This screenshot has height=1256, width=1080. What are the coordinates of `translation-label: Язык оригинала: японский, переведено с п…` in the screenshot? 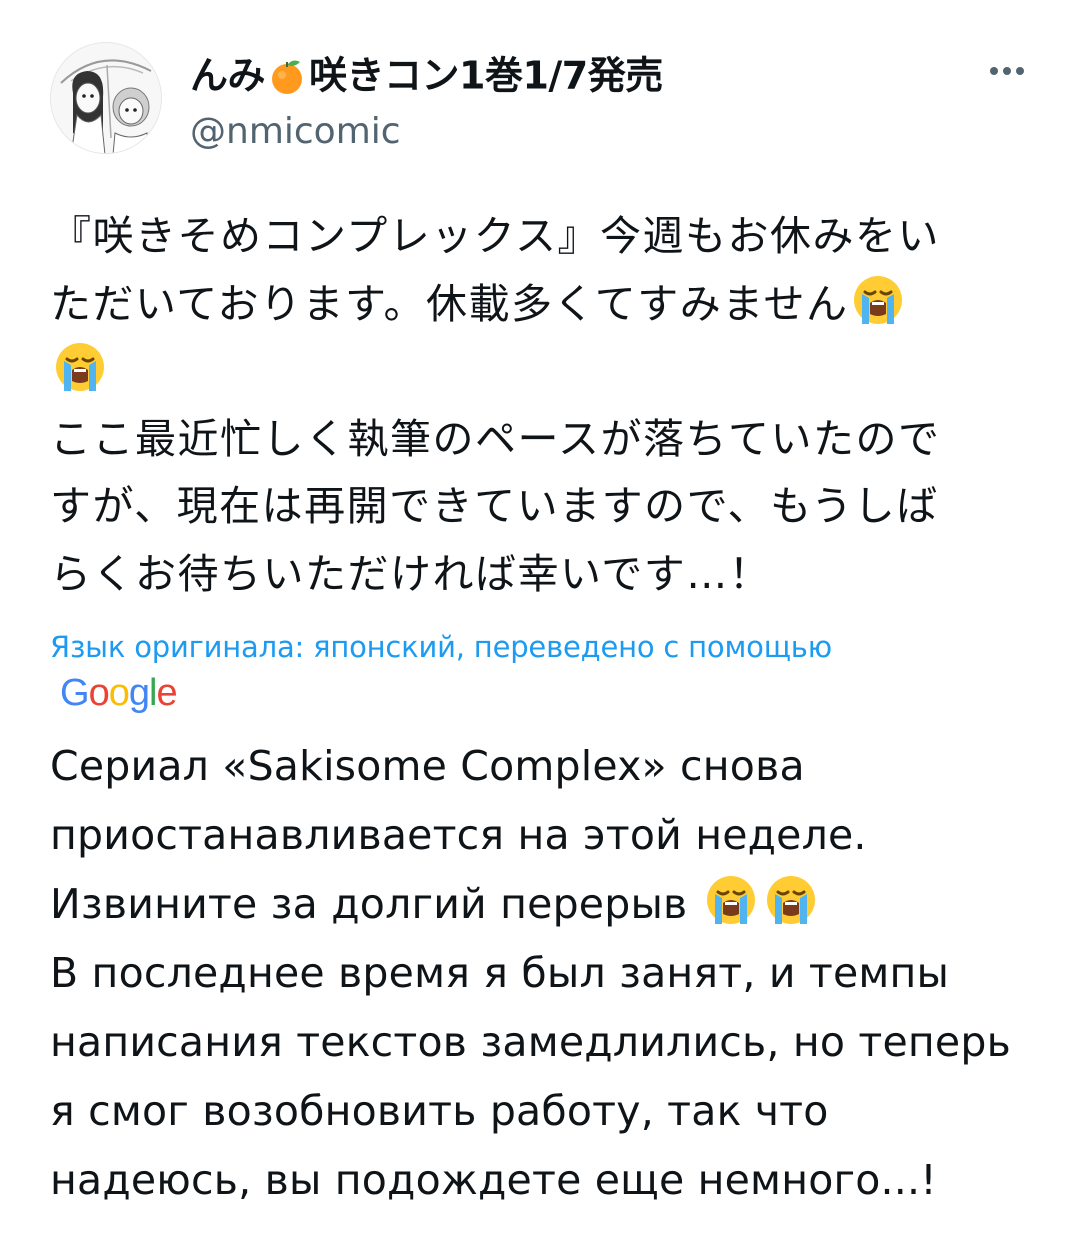 It's located at (545, 647).